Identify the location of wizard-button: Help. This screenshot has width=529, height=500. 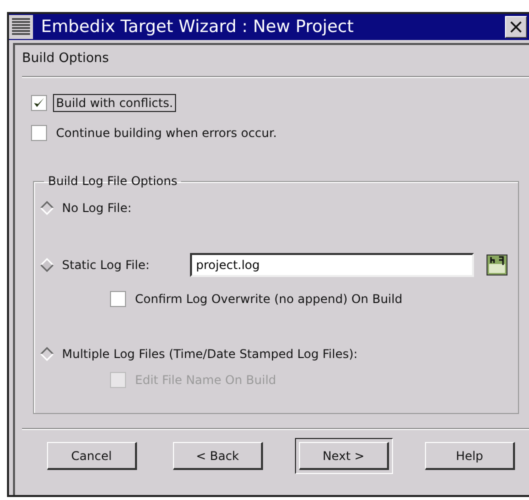
(470, 456).